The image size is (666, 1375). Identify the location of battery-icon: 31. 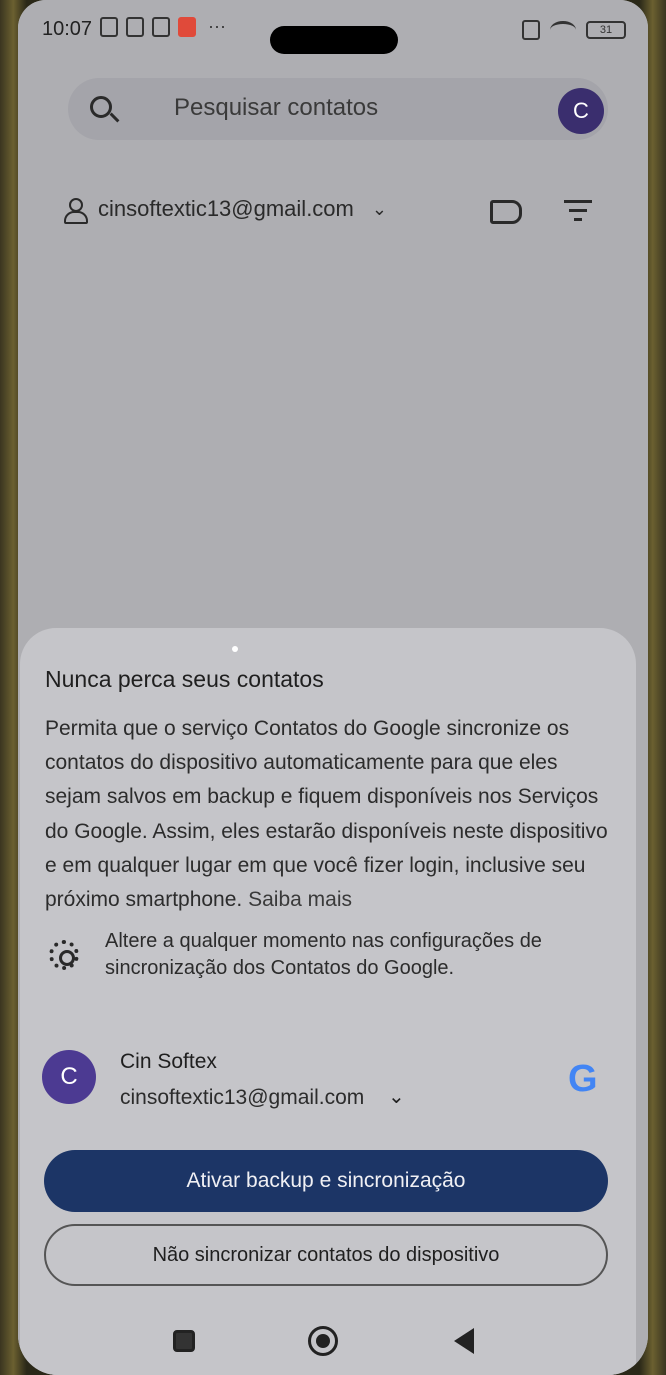
(606, 30).